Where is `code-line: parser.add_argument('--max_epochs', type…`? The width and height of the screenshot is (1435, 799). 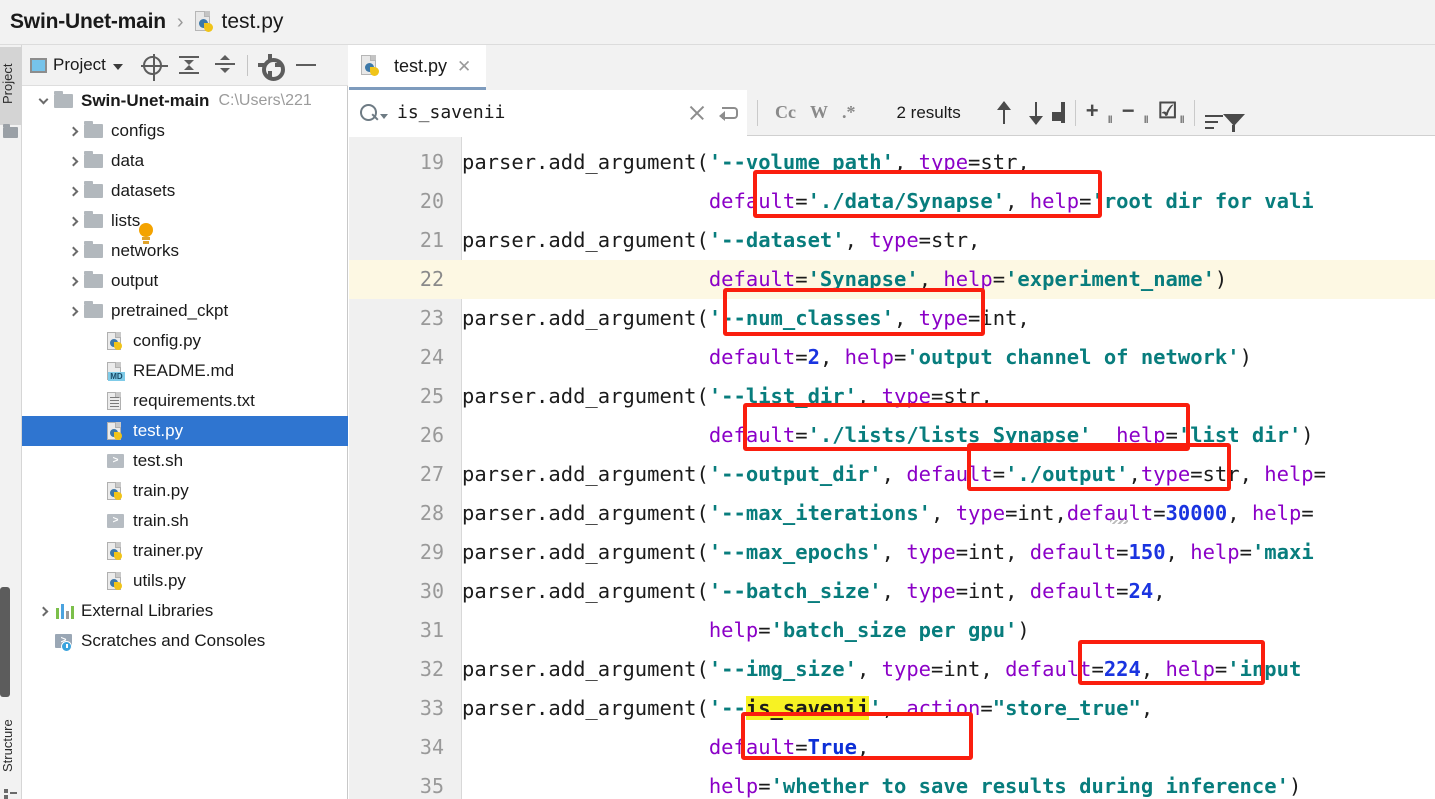
code-line: parser.add_argument('--max_epochs', type… is located at coordinates (948, 552).